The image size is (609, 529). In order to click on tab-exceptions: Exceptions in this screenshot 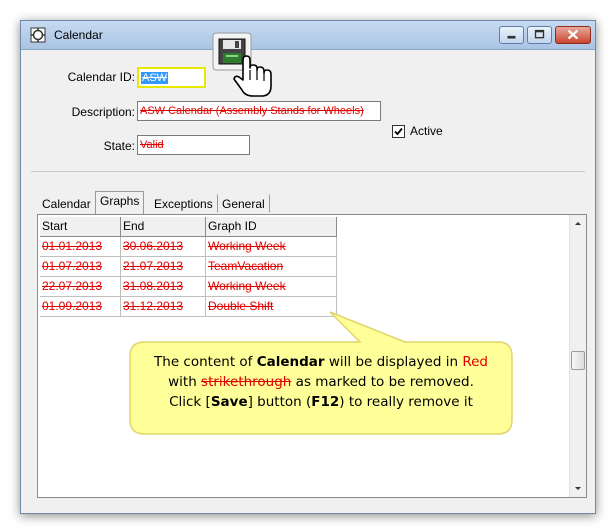, I will do `click(183, 203)`.